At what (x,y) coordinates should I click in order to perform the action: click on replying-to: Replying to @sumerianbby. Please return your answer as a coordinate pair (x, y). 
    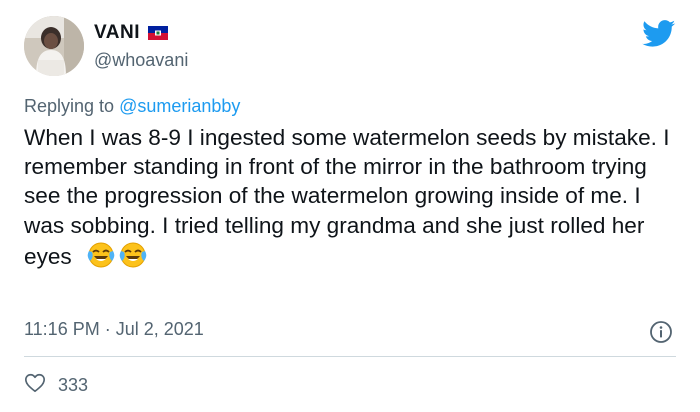
    Looking at the image, I should click on (132, 106).